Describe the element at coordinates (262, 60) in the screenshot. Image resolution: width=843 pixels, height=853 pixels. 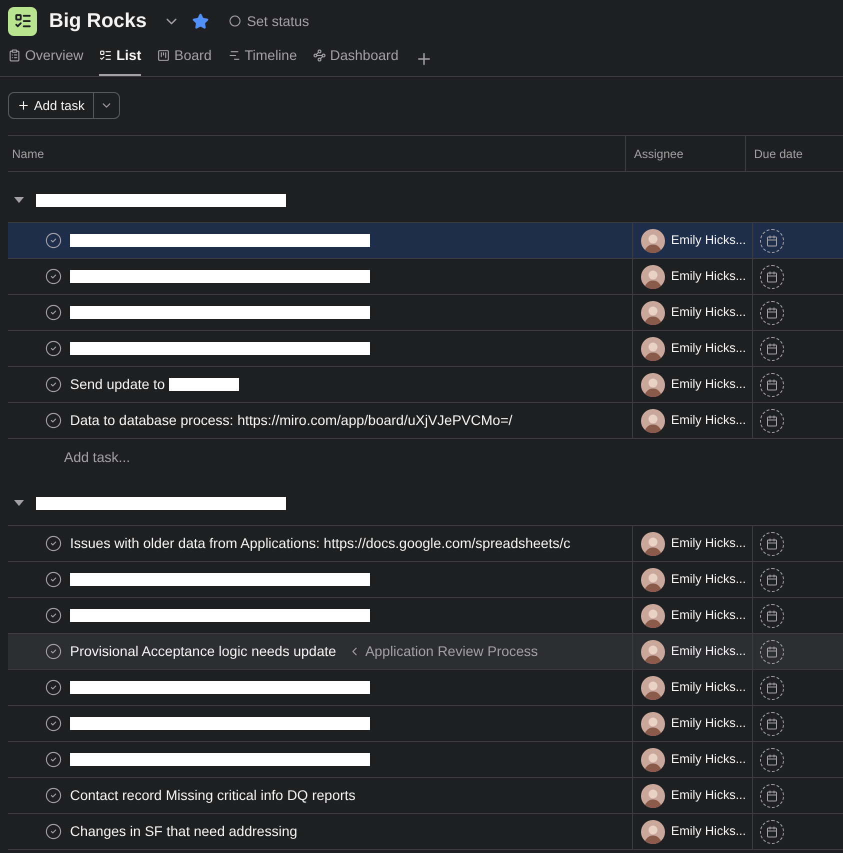
I see `view-tab: Timeline` at that location.